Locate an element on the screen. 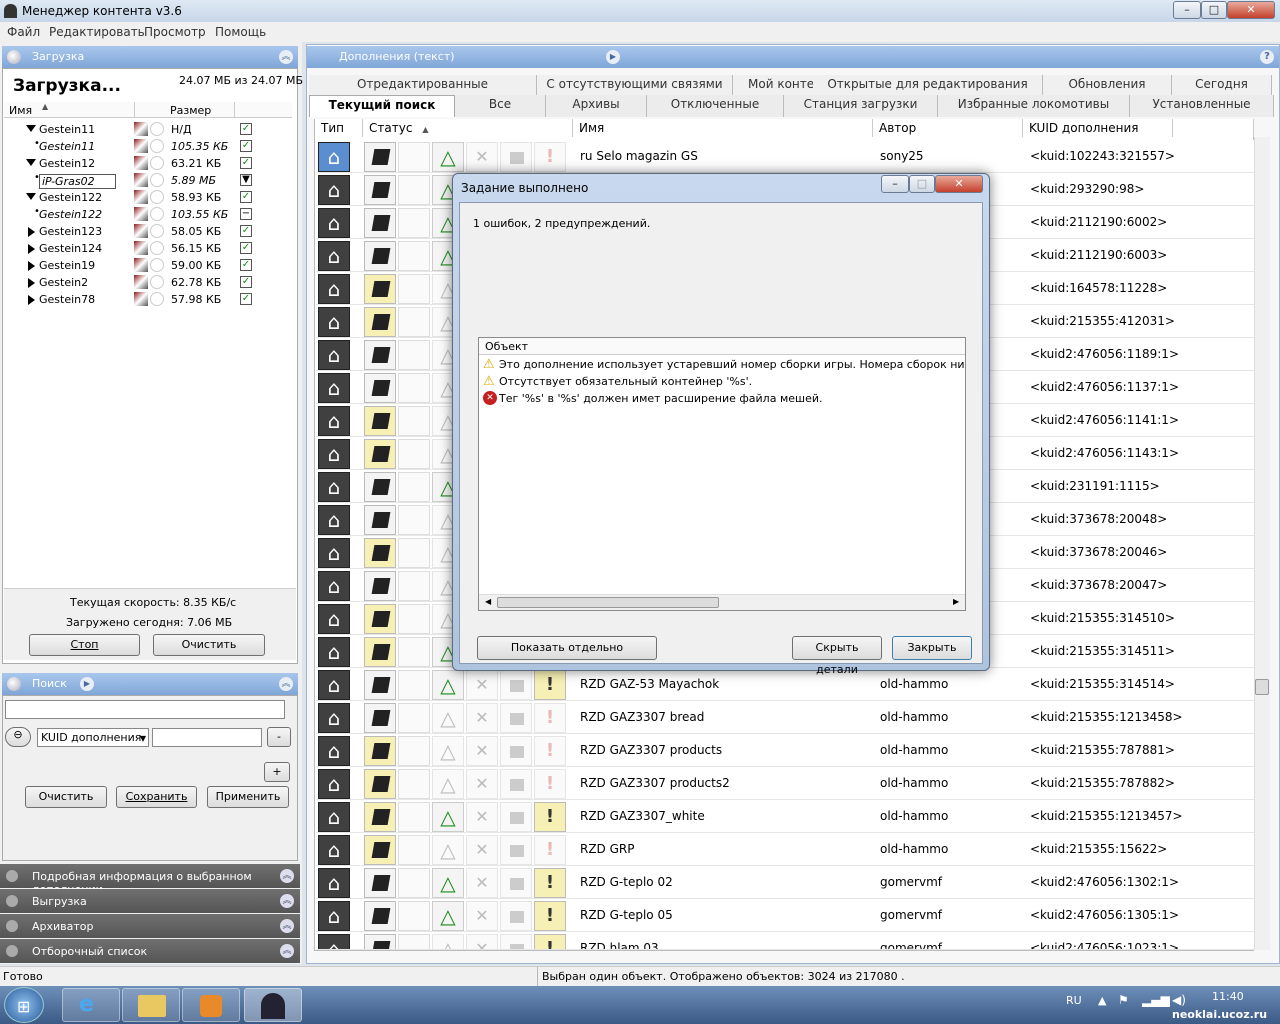 This screenshot has height=1024, width=1280. shortlist-panel-header: Отборочный список ︽ is located at coordinates (150, 951).